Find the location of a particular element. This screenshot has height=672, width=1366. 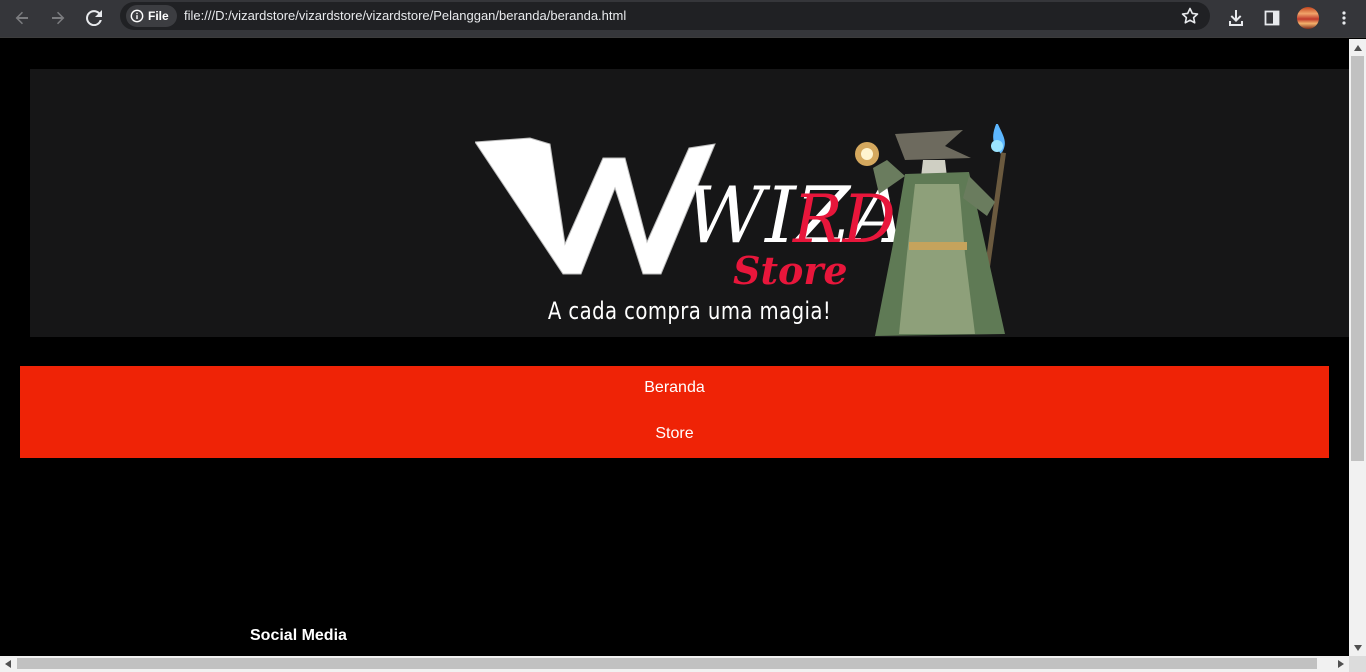

social-media-heading: Social Media is located at coordinates (298, 635).